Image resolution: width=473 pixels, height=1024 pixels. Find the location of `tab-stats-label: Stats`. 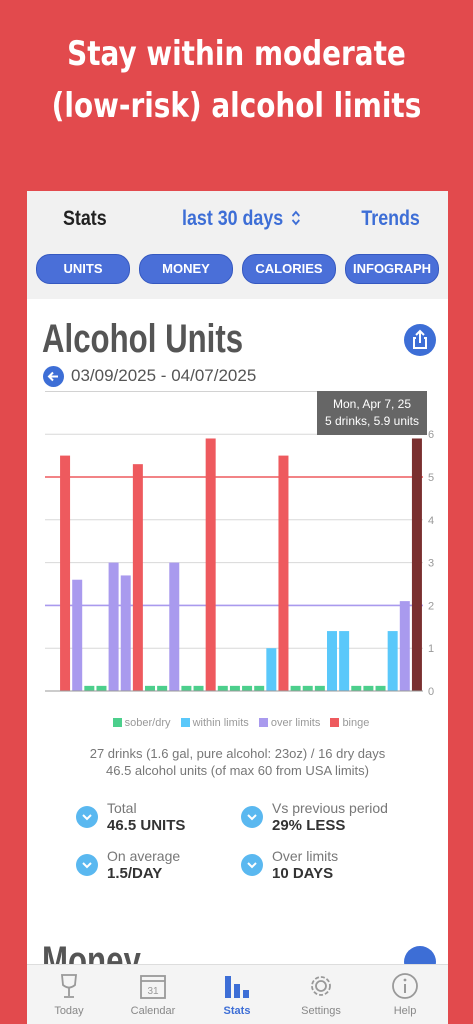

tab-stats-label: Stats is located at coordinates (237, 1011).